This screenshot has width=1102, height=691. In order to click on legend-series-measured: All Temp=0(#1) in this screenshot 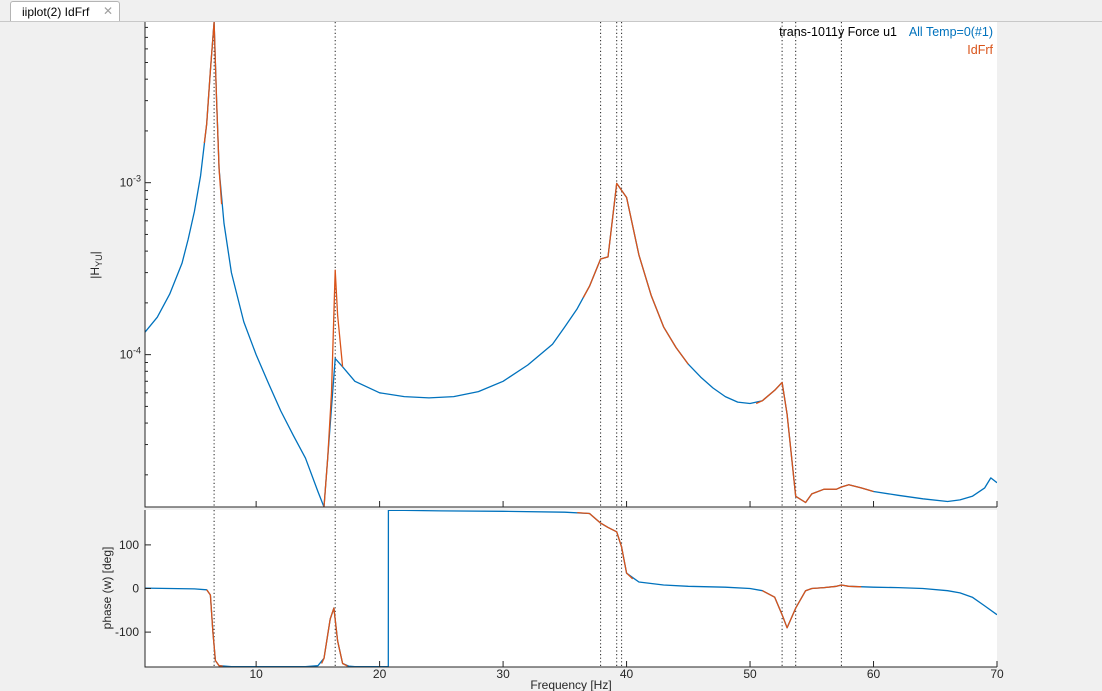, I will do `click(951, 32)`.